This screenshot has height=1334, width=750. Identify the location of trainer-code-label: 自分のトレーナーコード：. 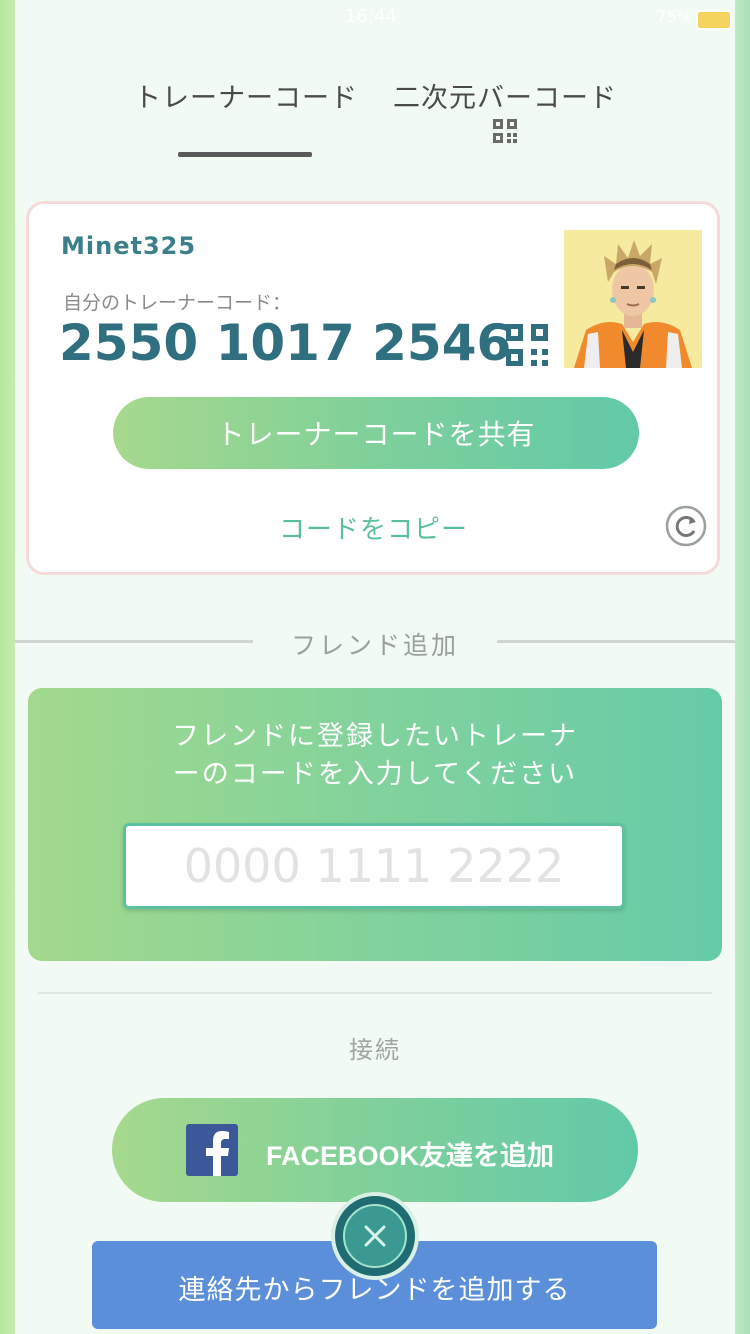
(177, 303).